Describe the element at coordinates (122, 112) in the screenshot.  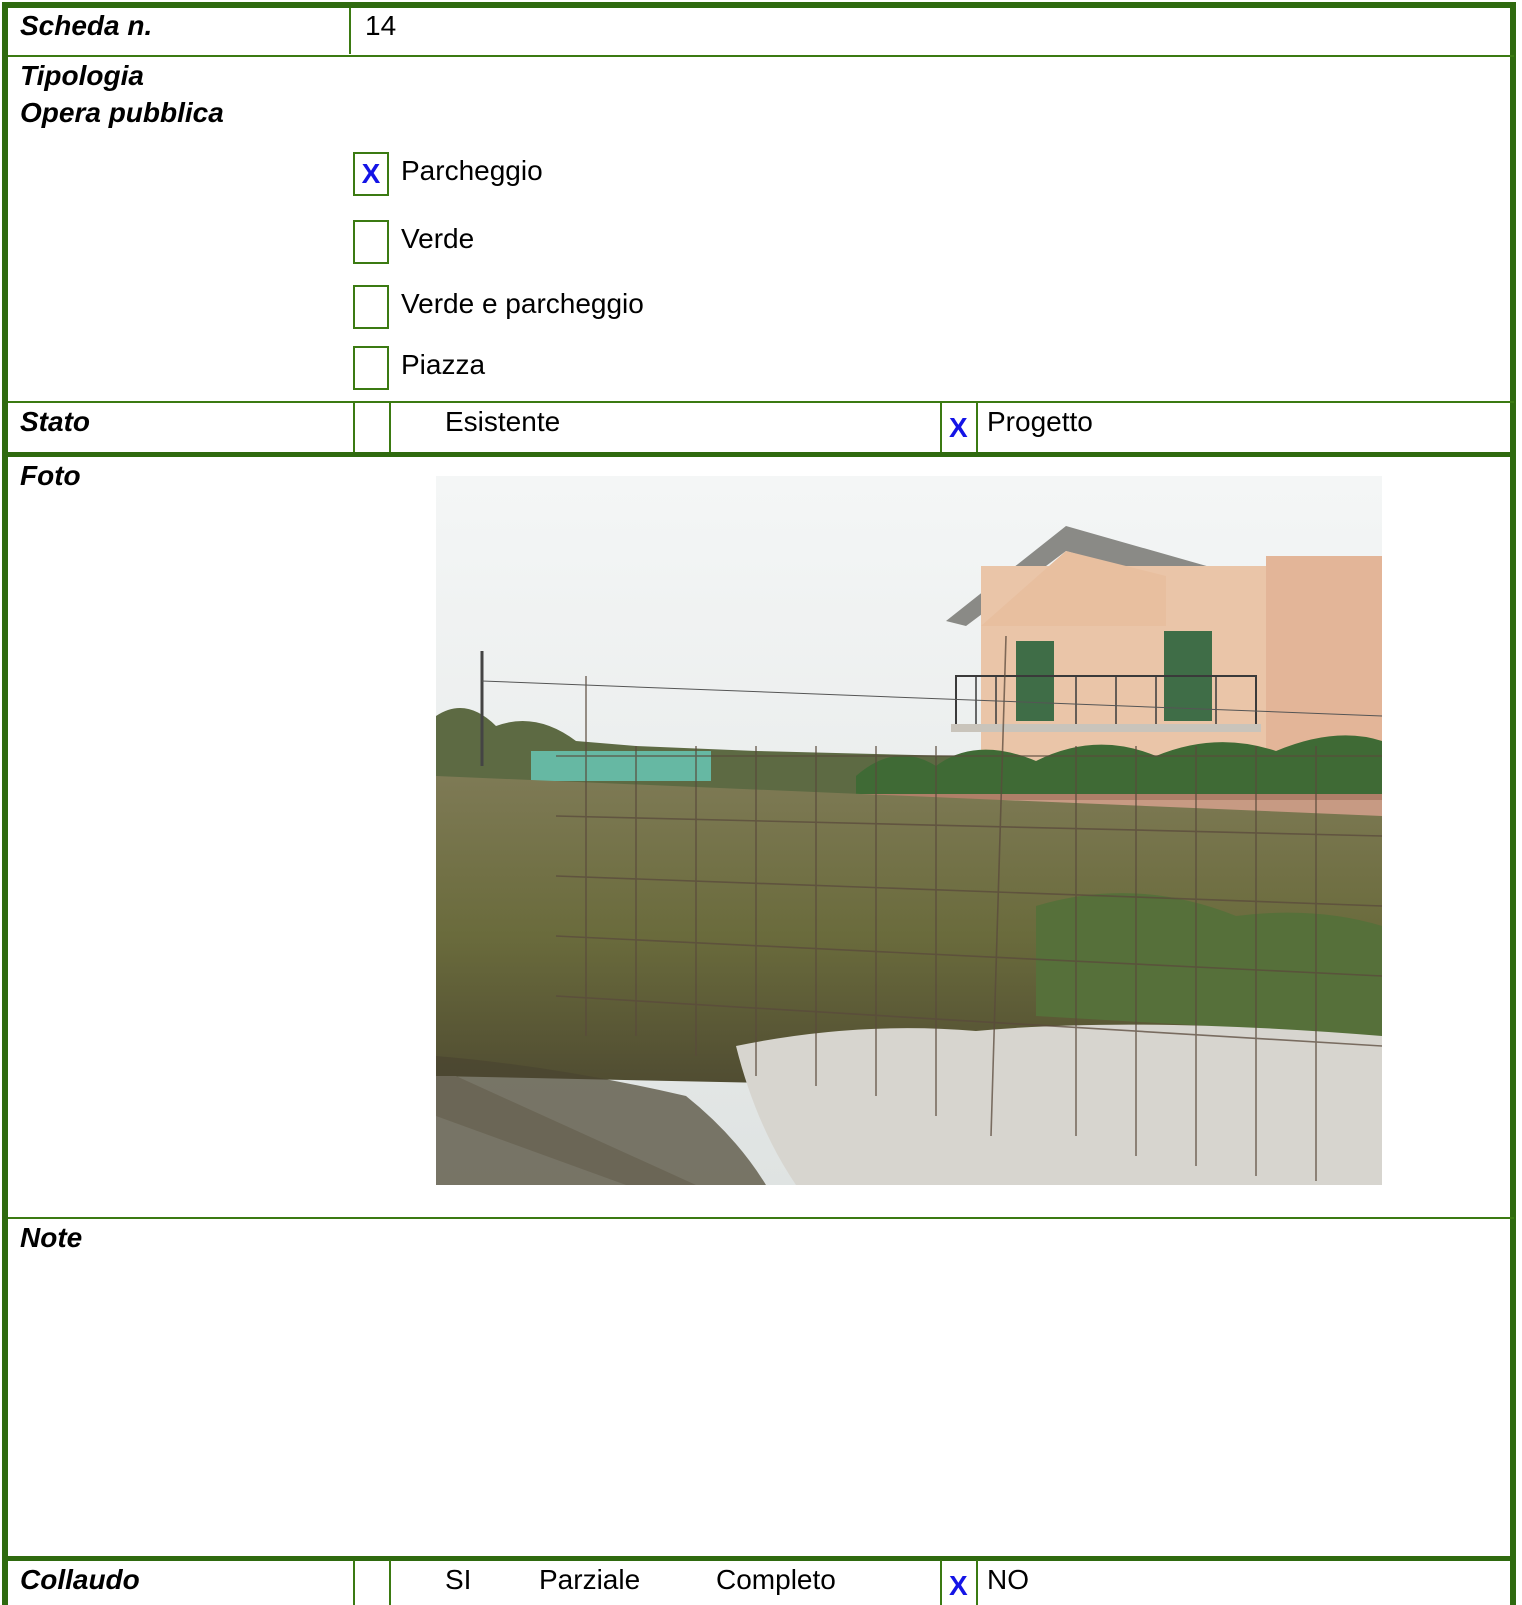
I see `opera-pubblica-label: Opera pubblica` at that location.